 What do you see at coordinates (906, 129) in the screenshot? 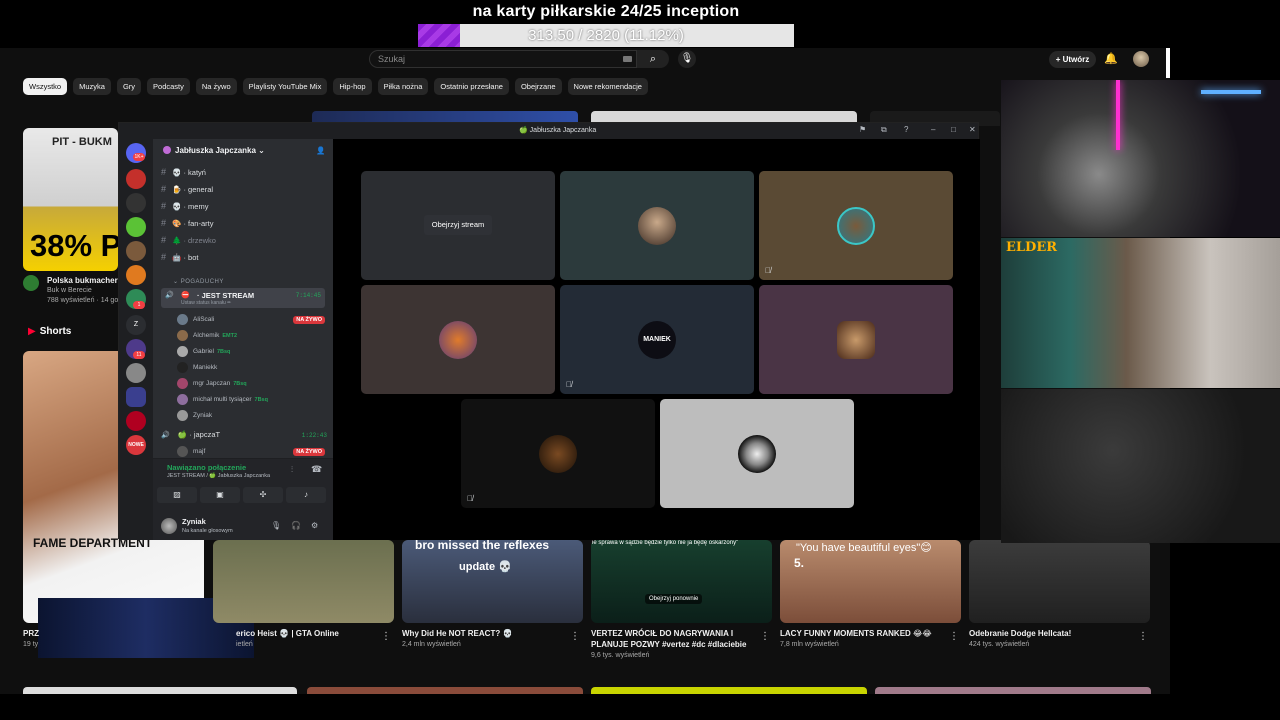
I see `help-icon: ?` at bounding box center [906, 129].